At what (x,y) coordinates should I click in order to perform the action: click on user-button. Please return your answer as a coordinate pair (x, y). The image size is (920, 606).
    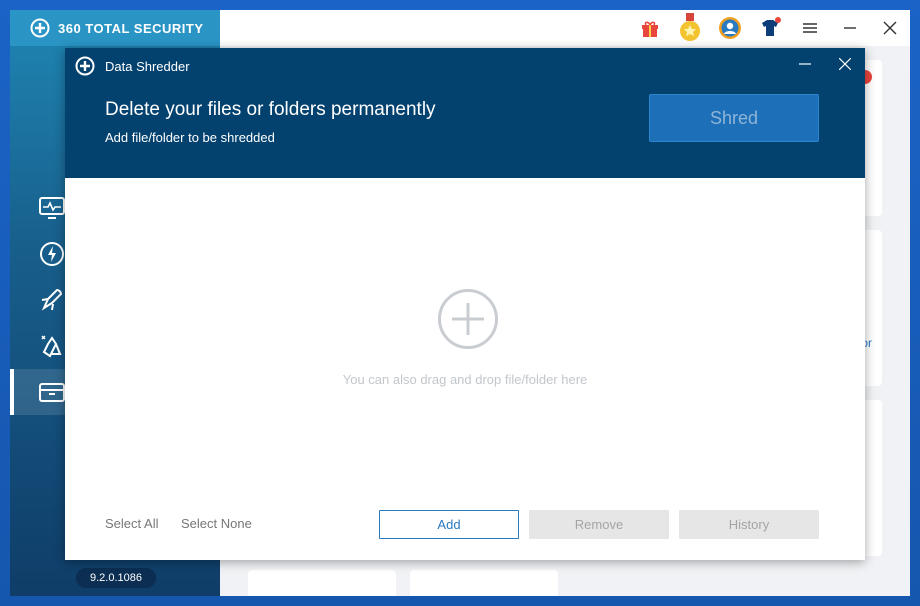
    Looking at the image, I should click on (730, 28).